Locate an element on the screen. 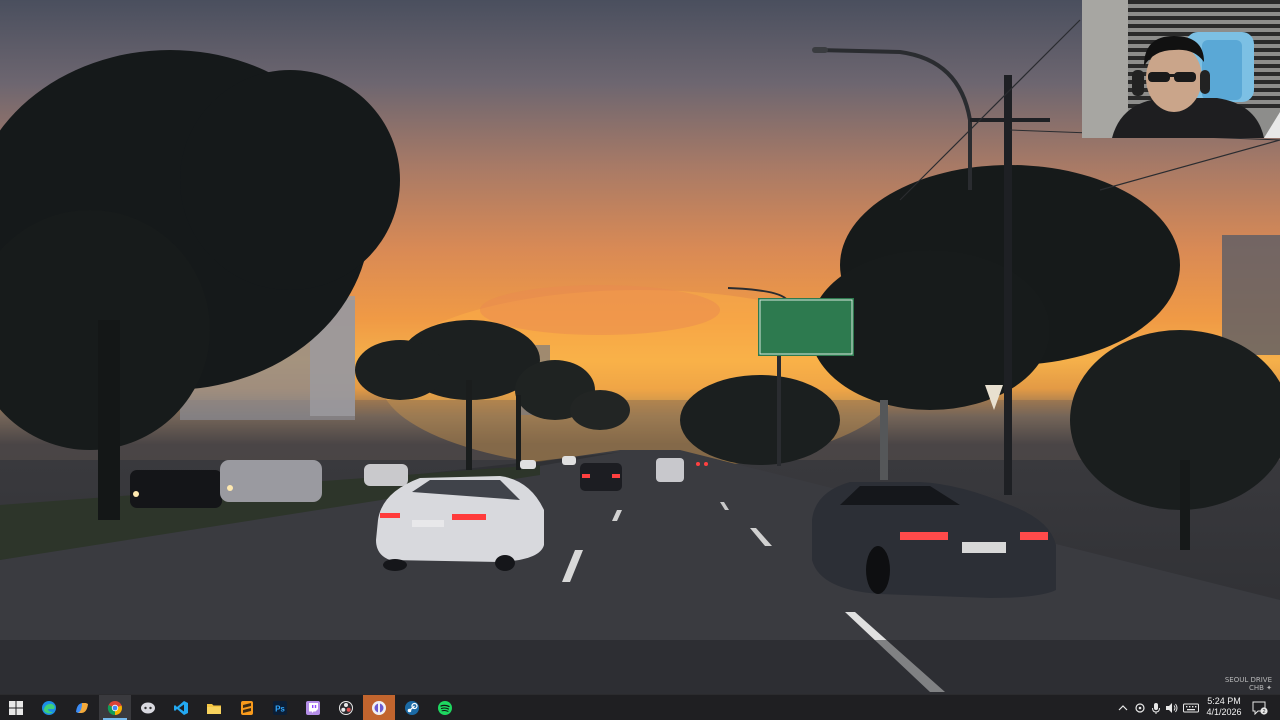 The height and width of the screenshot is (720, 1280). copilot-icon is located at coordinates (82, 707).